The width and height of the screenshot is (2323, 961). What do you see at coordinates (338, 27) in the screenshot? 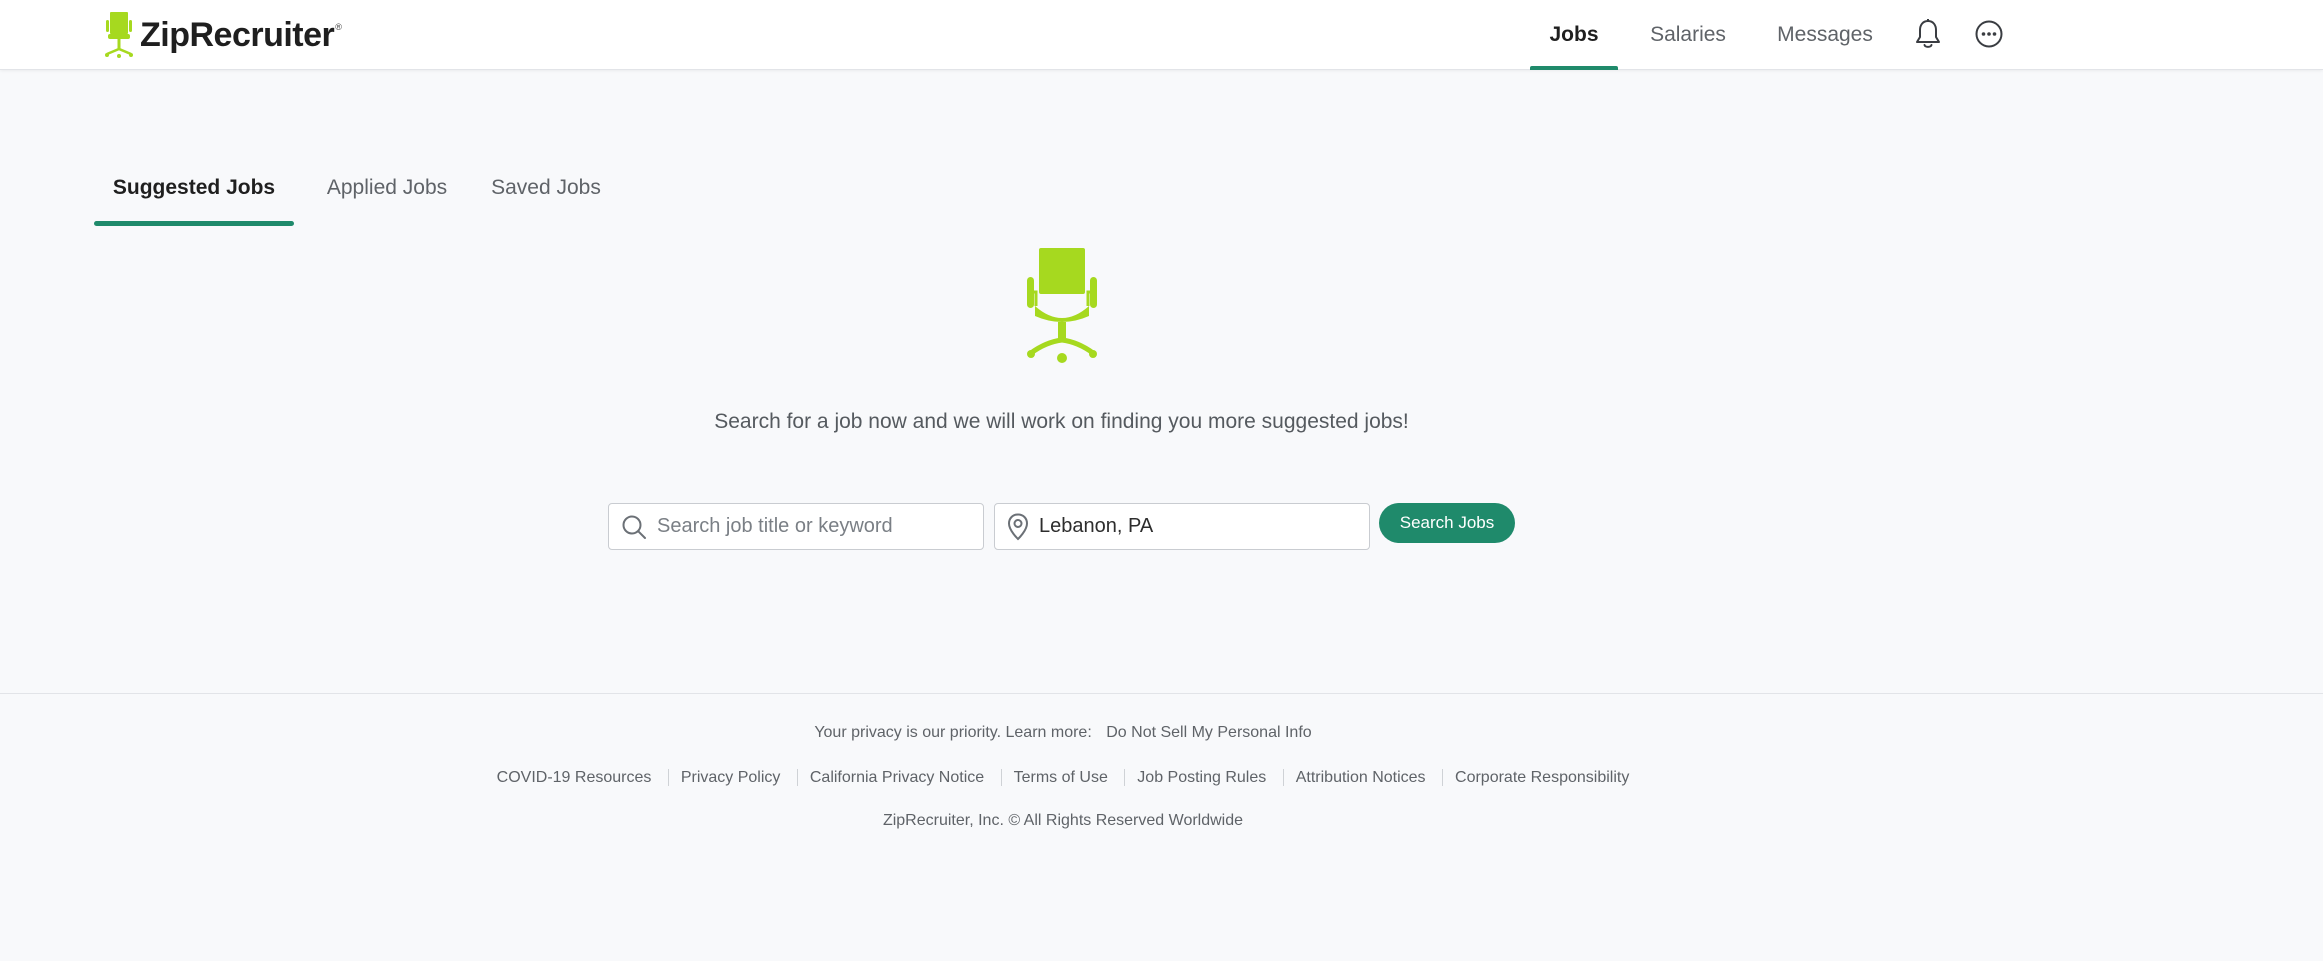
I see `trademark-symbol: ®` at bounding box center [338, 27].